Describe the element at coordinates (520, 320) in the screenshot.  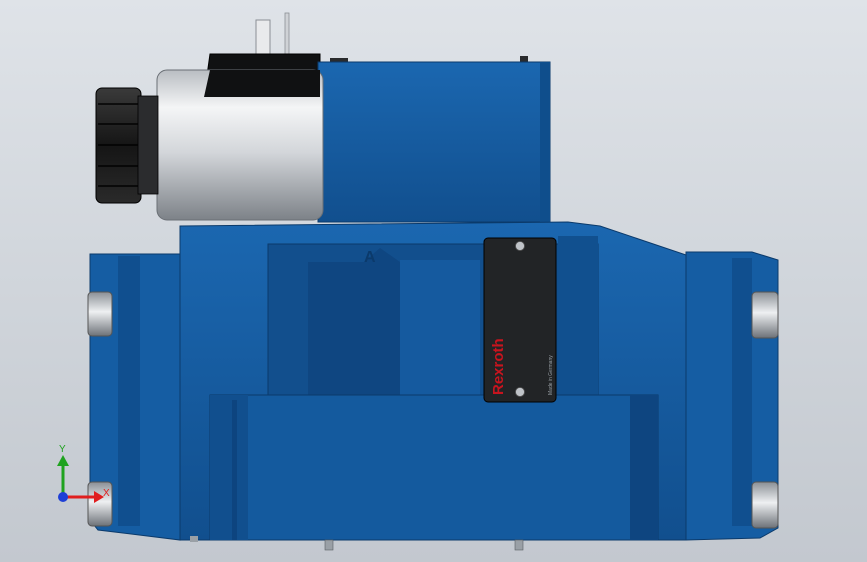
I see `nameplate: Rexroth Made in Germany` at that location.